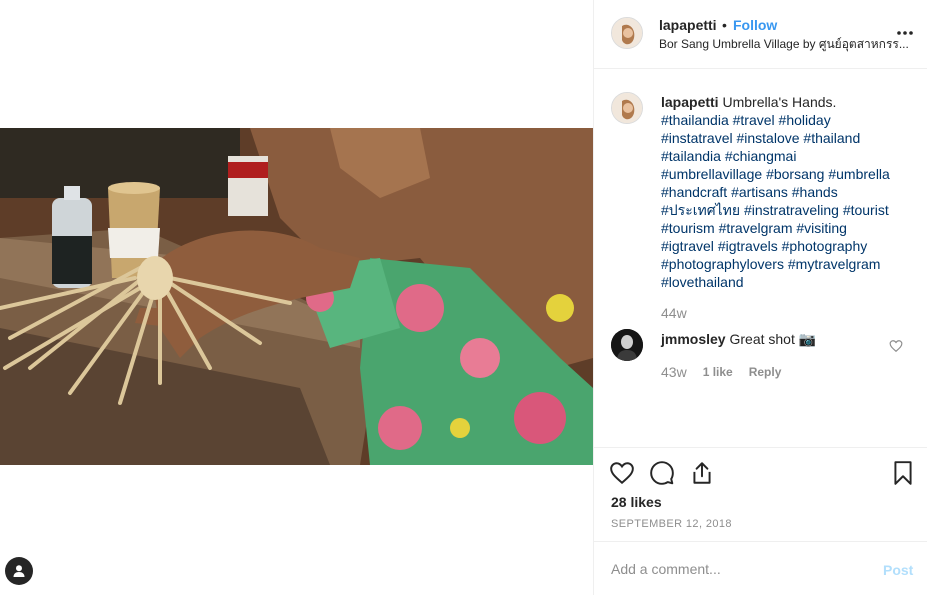  Describe the element at coordinates (759, 192) in the screenshot. I see `hashtag: #artisans` at that location.